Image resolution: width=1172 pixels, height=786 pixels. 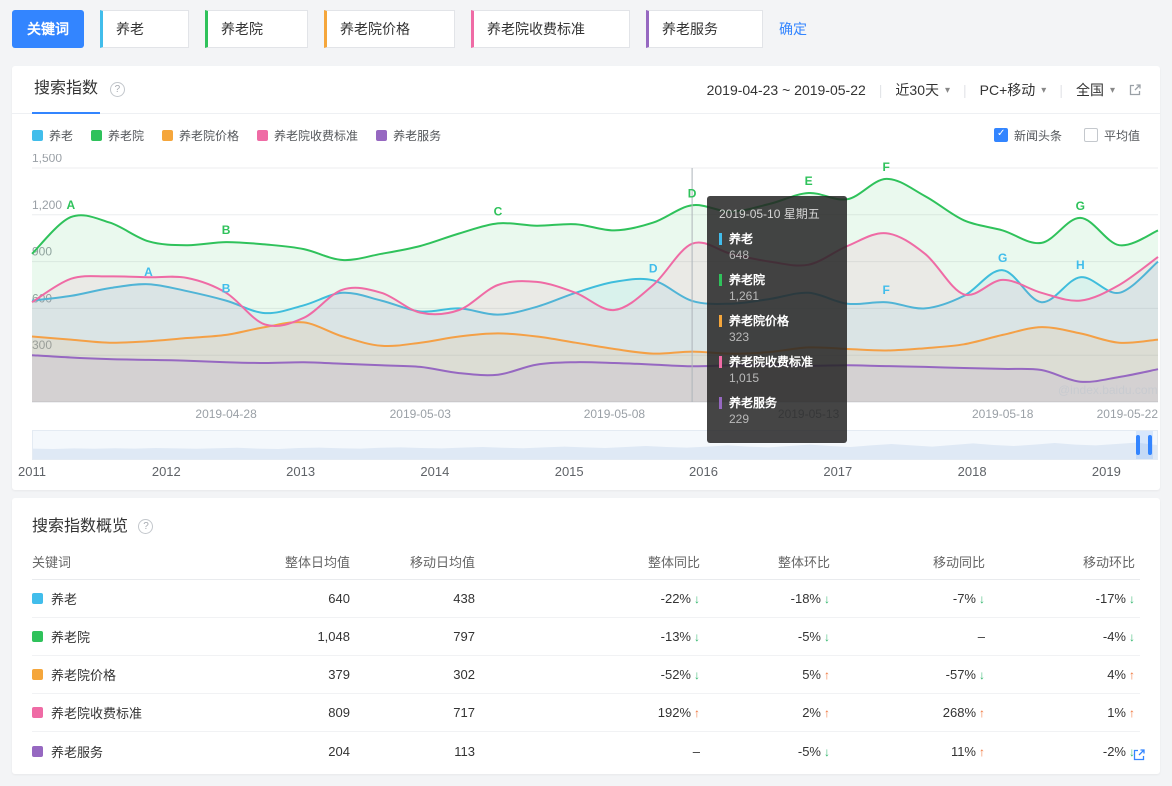 I want to click on table-row: 养老院 1,048 797 -13% ↓ -5% ↓ – -4% ↓, so click(x=586, y=637).